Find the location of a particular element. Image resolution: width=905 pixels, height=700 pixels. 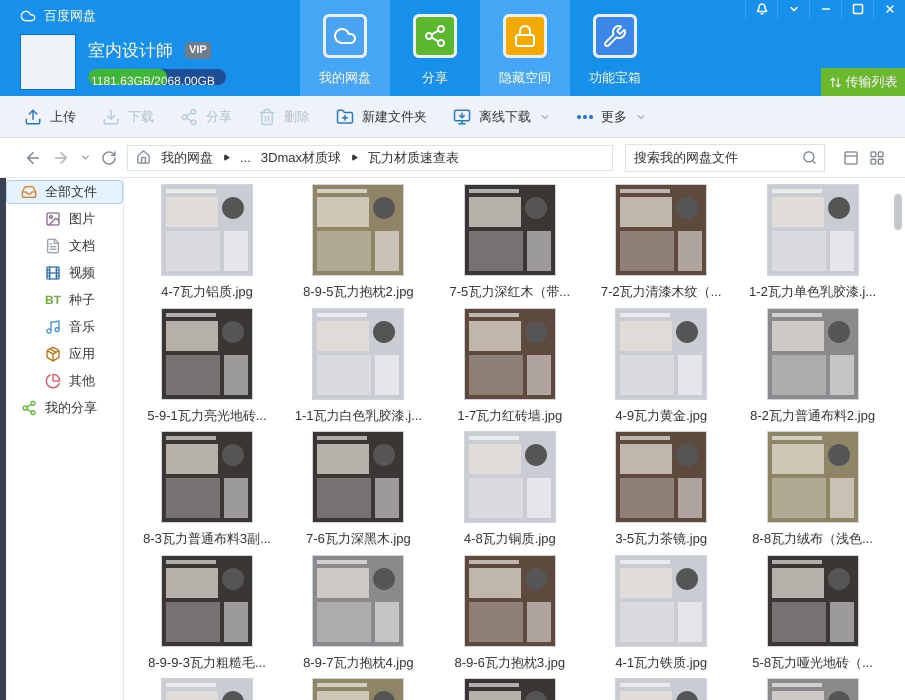

file-name: 3-5瓦力茶镜.jpg is located at coordinates (661, 538).